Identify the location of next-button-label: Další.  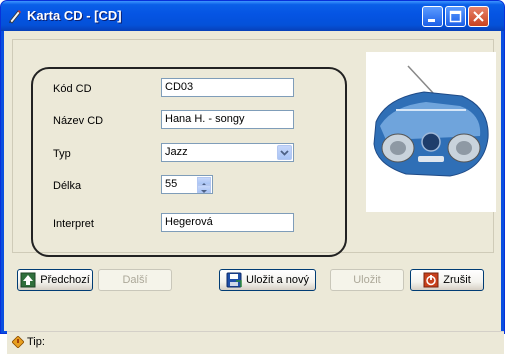
(135, 280).